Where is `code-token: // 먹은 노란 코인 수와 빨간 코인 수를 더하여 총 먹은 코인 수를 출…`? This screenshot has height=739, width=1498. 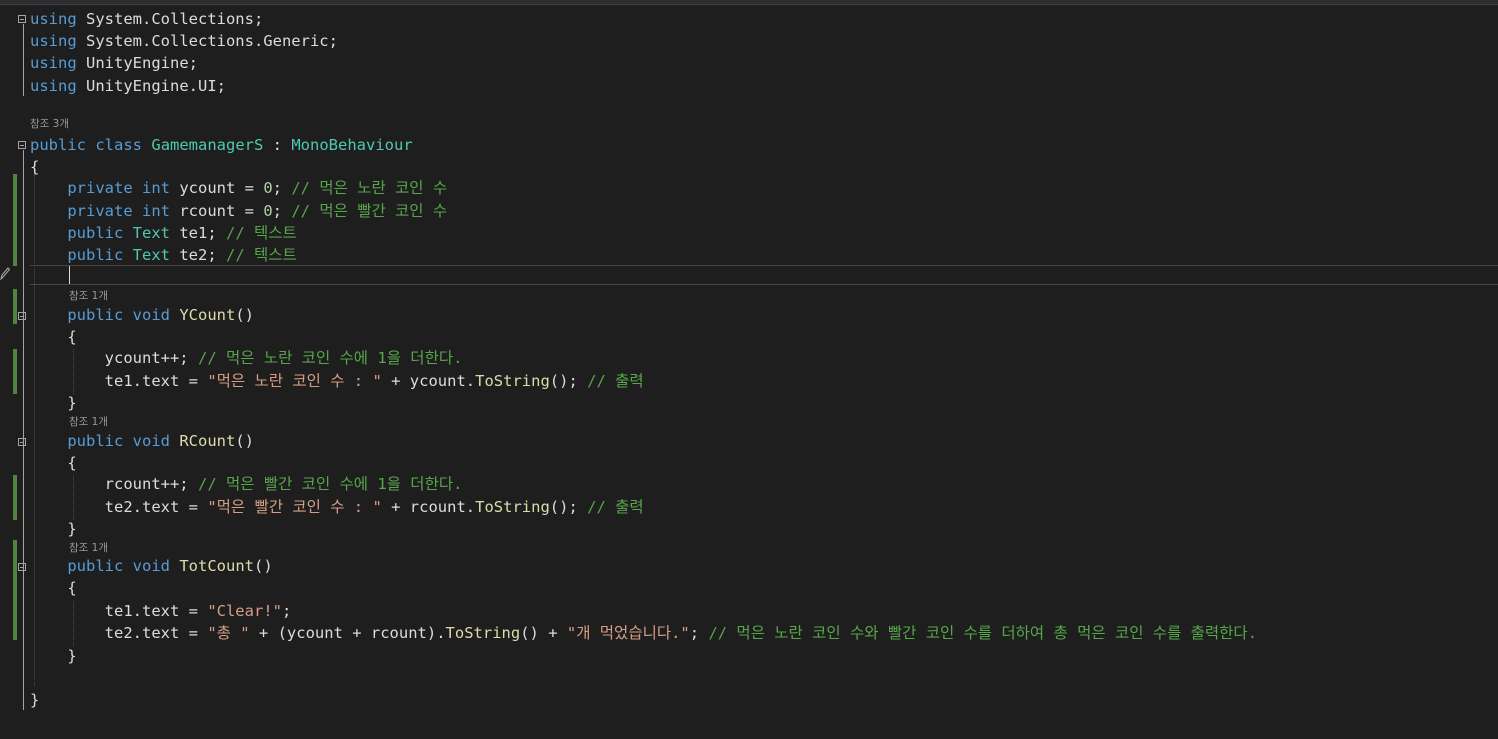 code-token: // 먹은 노란 코인 수와 빨간 코인 수를 더하여 총 먹은 코인 수를 출… is located at coordinates (983, 633).